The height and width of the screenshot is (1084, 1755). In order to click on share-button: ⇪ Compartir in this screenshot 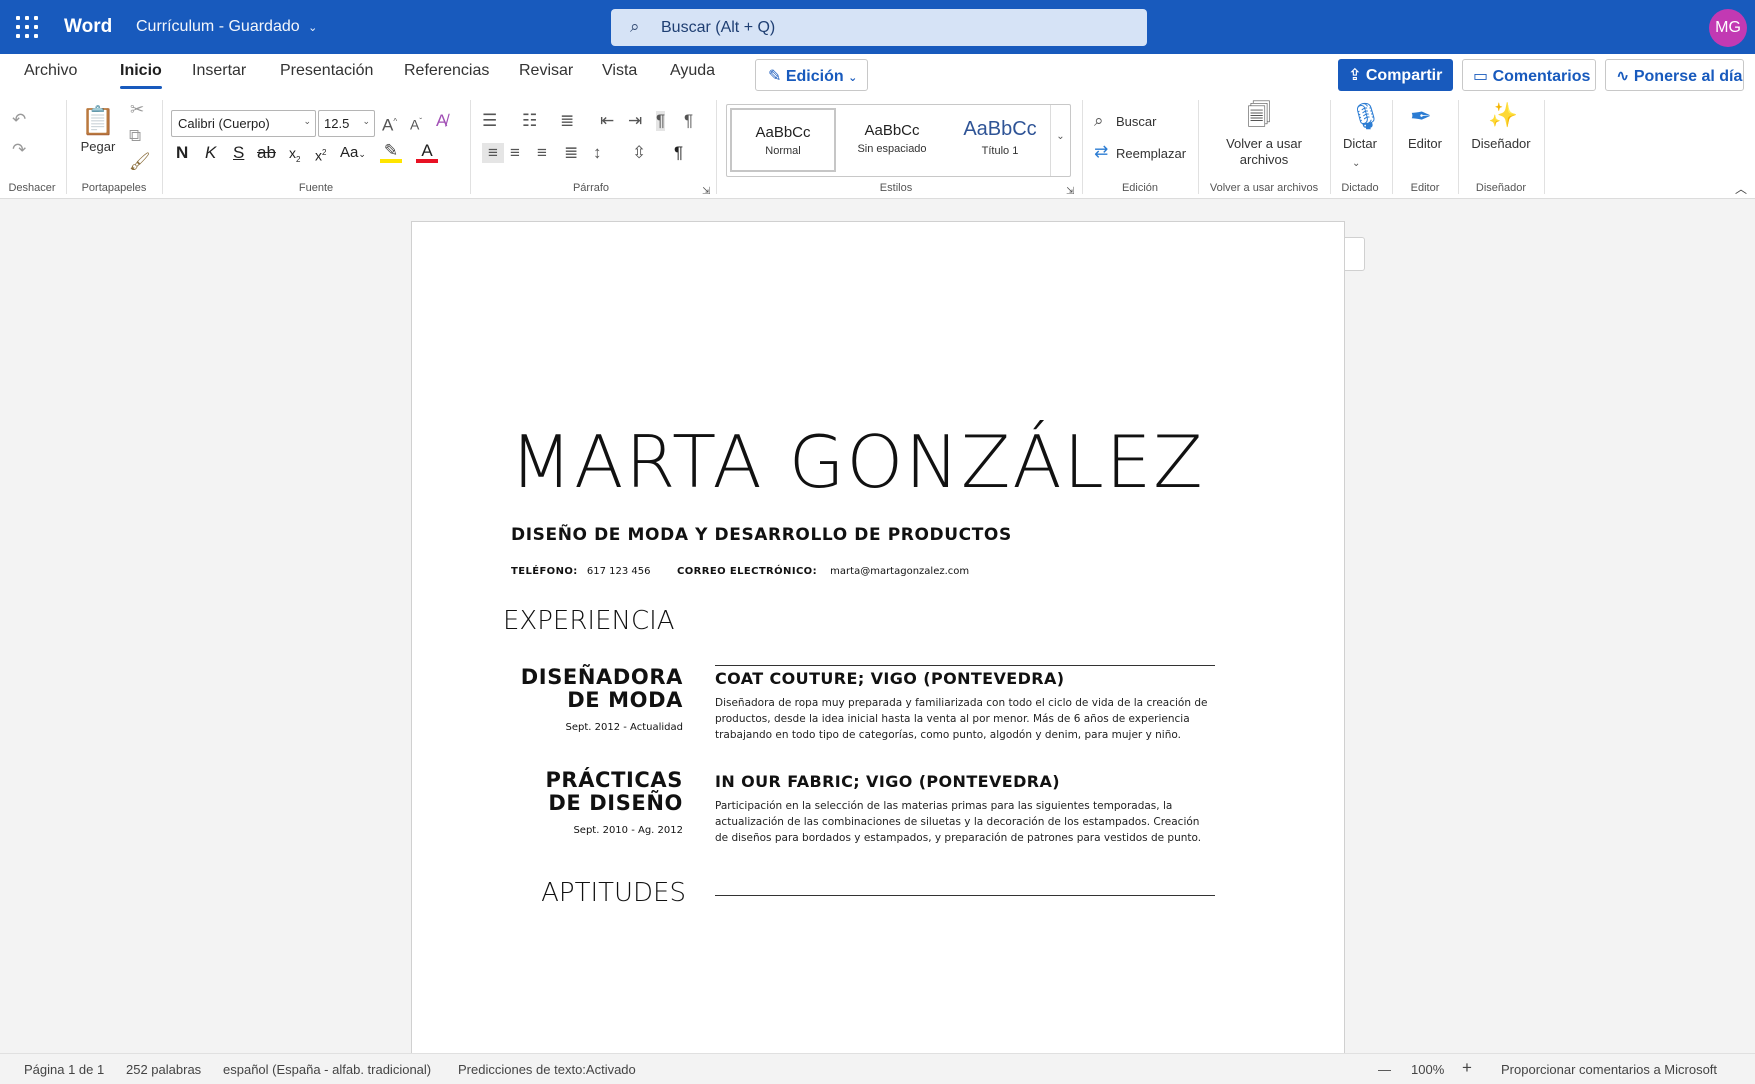, I will do `click(1395, 75)`.